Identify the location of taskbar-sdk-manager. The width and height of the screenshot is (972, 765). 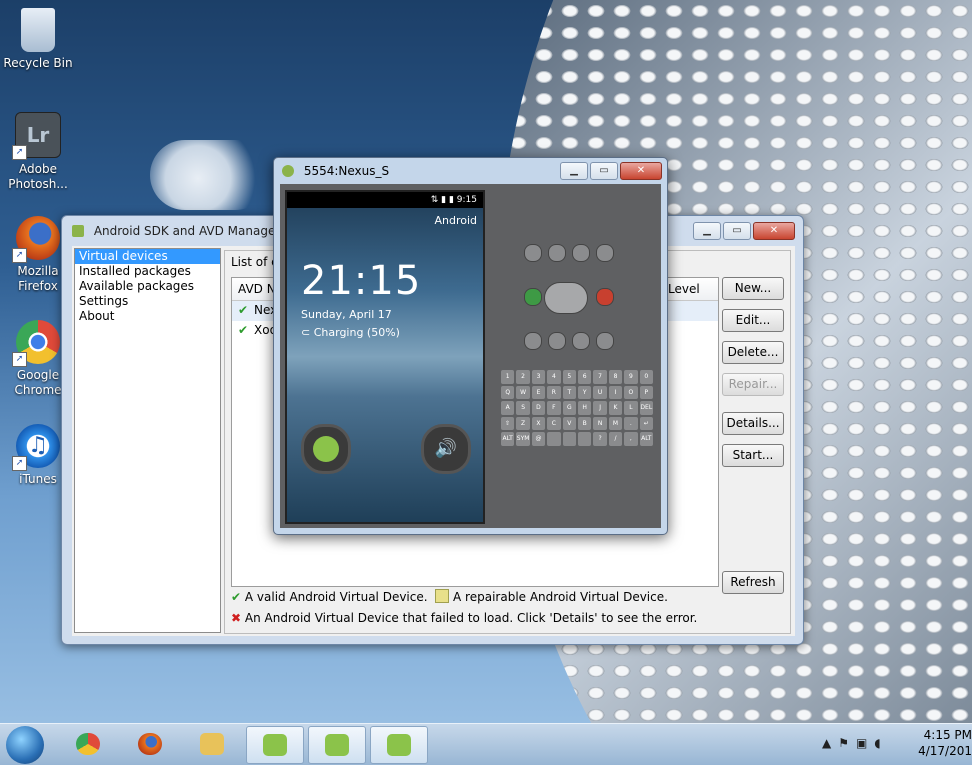
(337, 745).